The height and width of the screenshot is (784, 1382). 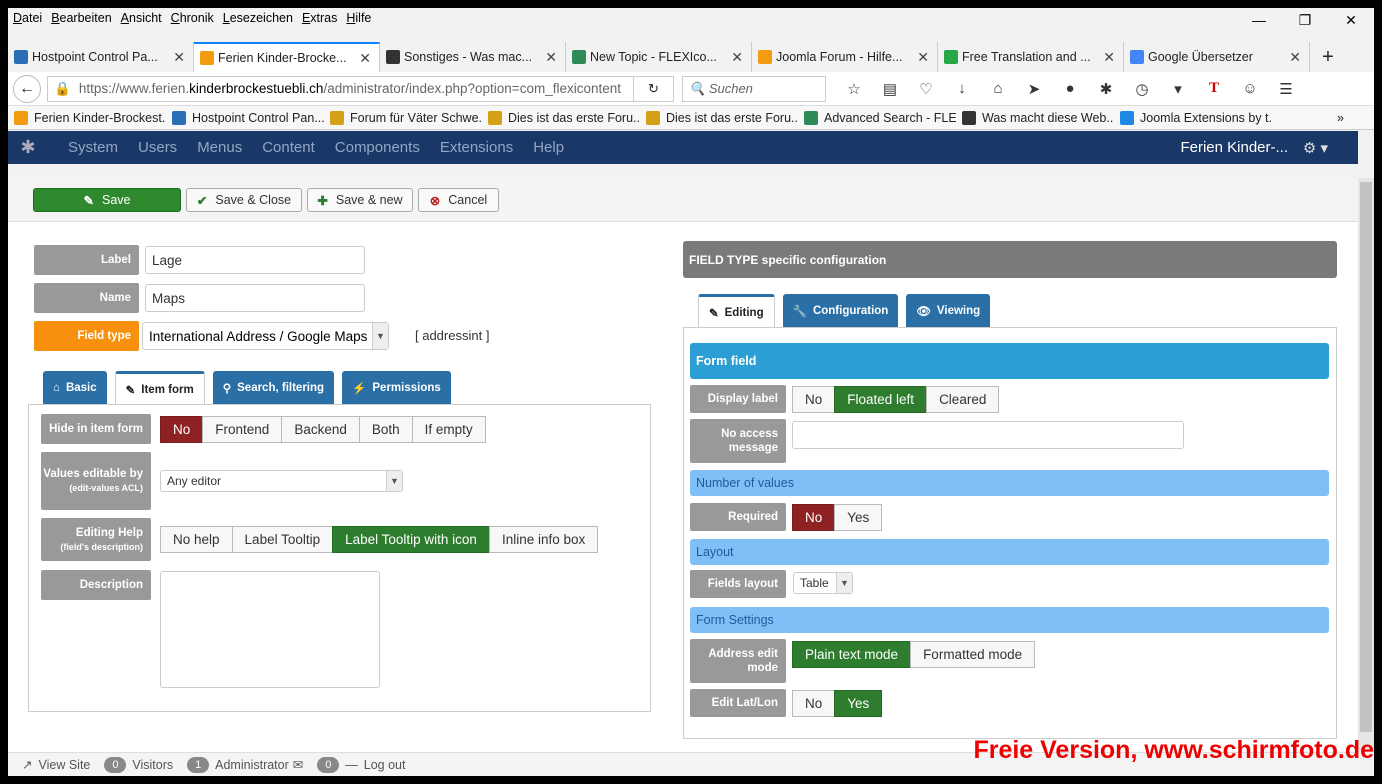 What do you see at coordinates (473, 57) in the screenshot?
I see `browser-tab: Sonstiges - Was mac... ✕` at bounding box center [473, 57].